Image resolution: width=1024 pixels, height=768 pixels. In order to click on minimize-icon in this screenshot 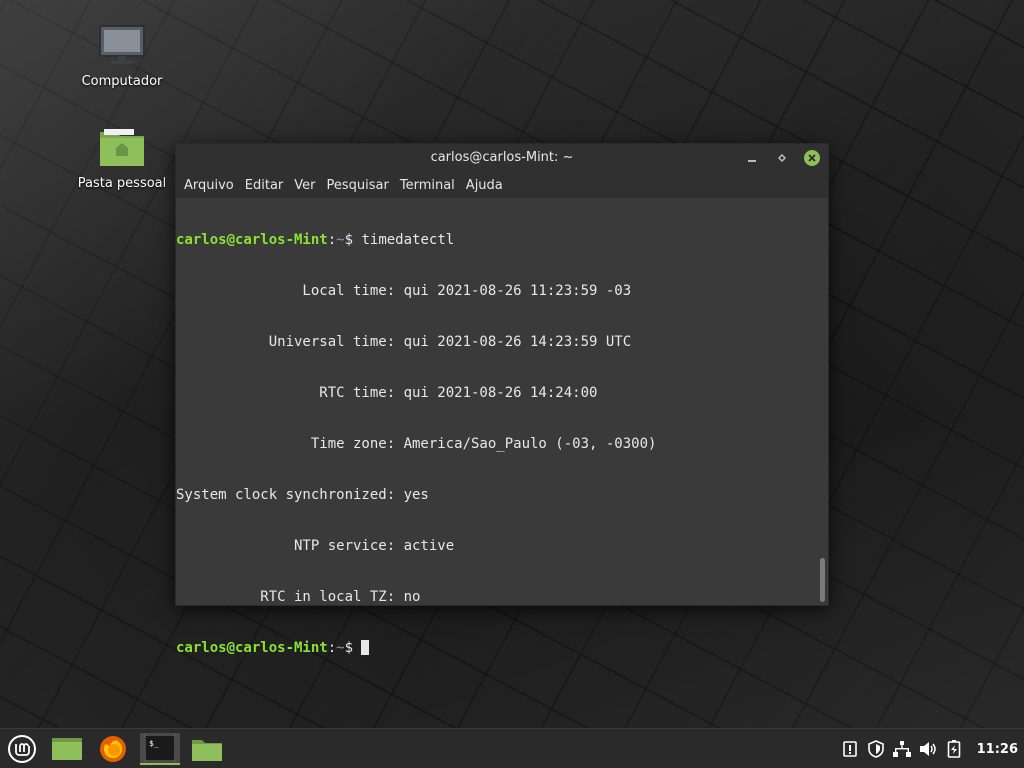, I will do `click(752, 161)`.